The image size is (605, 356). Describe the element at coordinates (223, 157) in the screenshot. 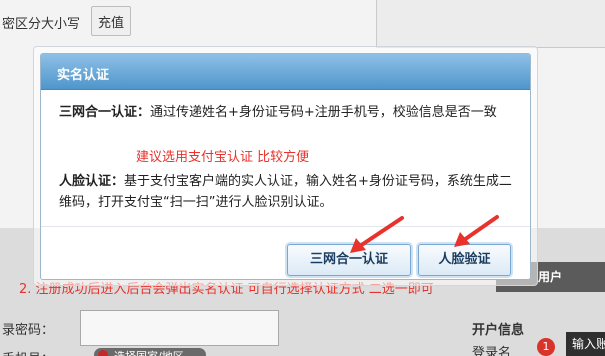

I see `annotation-note-1: 建议选用支付宝认证 比较方便` at that location.